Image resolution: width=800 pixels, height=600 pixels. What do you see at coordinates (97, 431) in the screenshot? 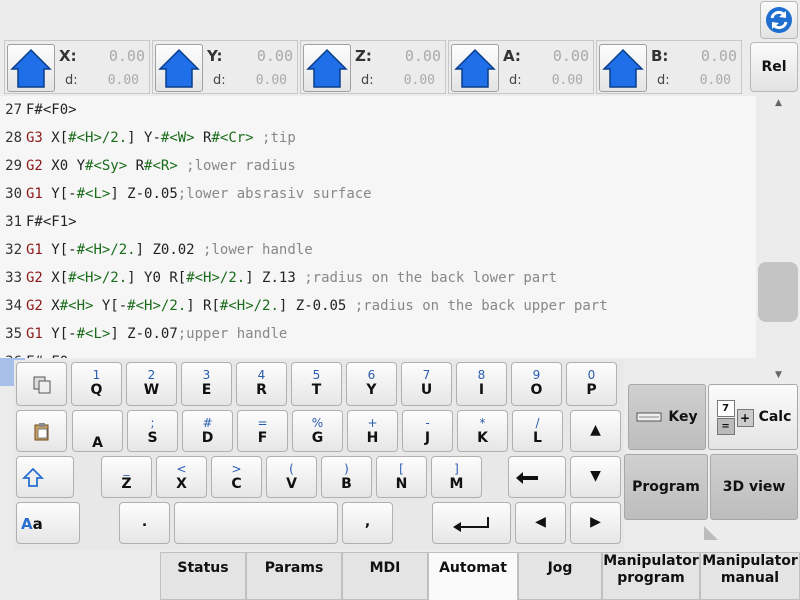
I see `key-a: A` at bounding box center [97, 431].